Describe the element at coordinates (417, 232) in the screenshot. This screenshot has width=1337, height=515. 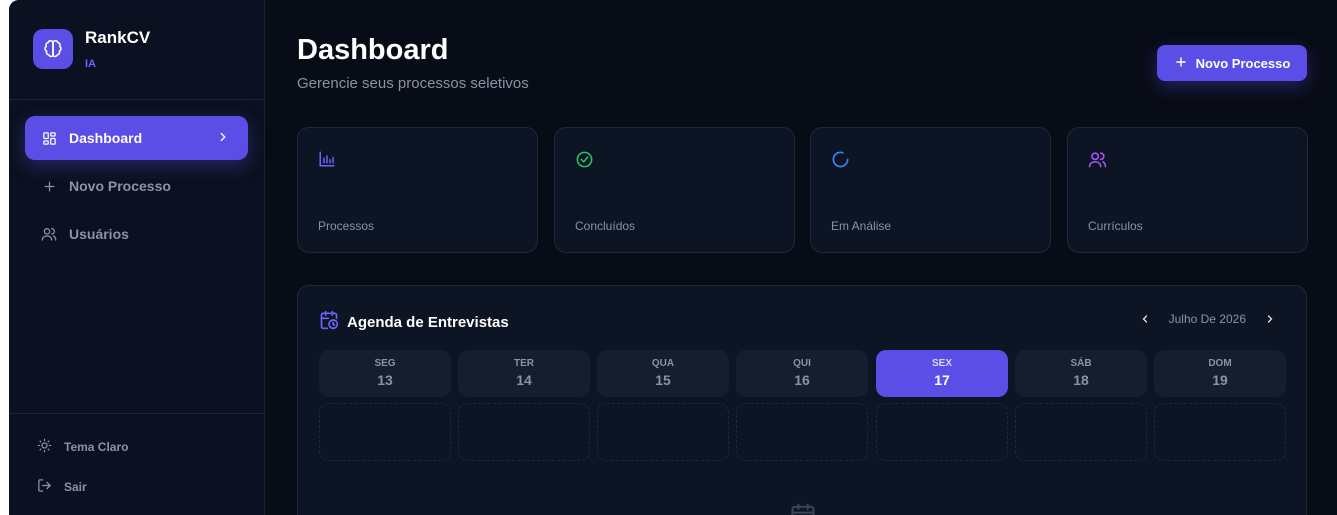
I see `stat-card-processos: 2 Processos` at that location.